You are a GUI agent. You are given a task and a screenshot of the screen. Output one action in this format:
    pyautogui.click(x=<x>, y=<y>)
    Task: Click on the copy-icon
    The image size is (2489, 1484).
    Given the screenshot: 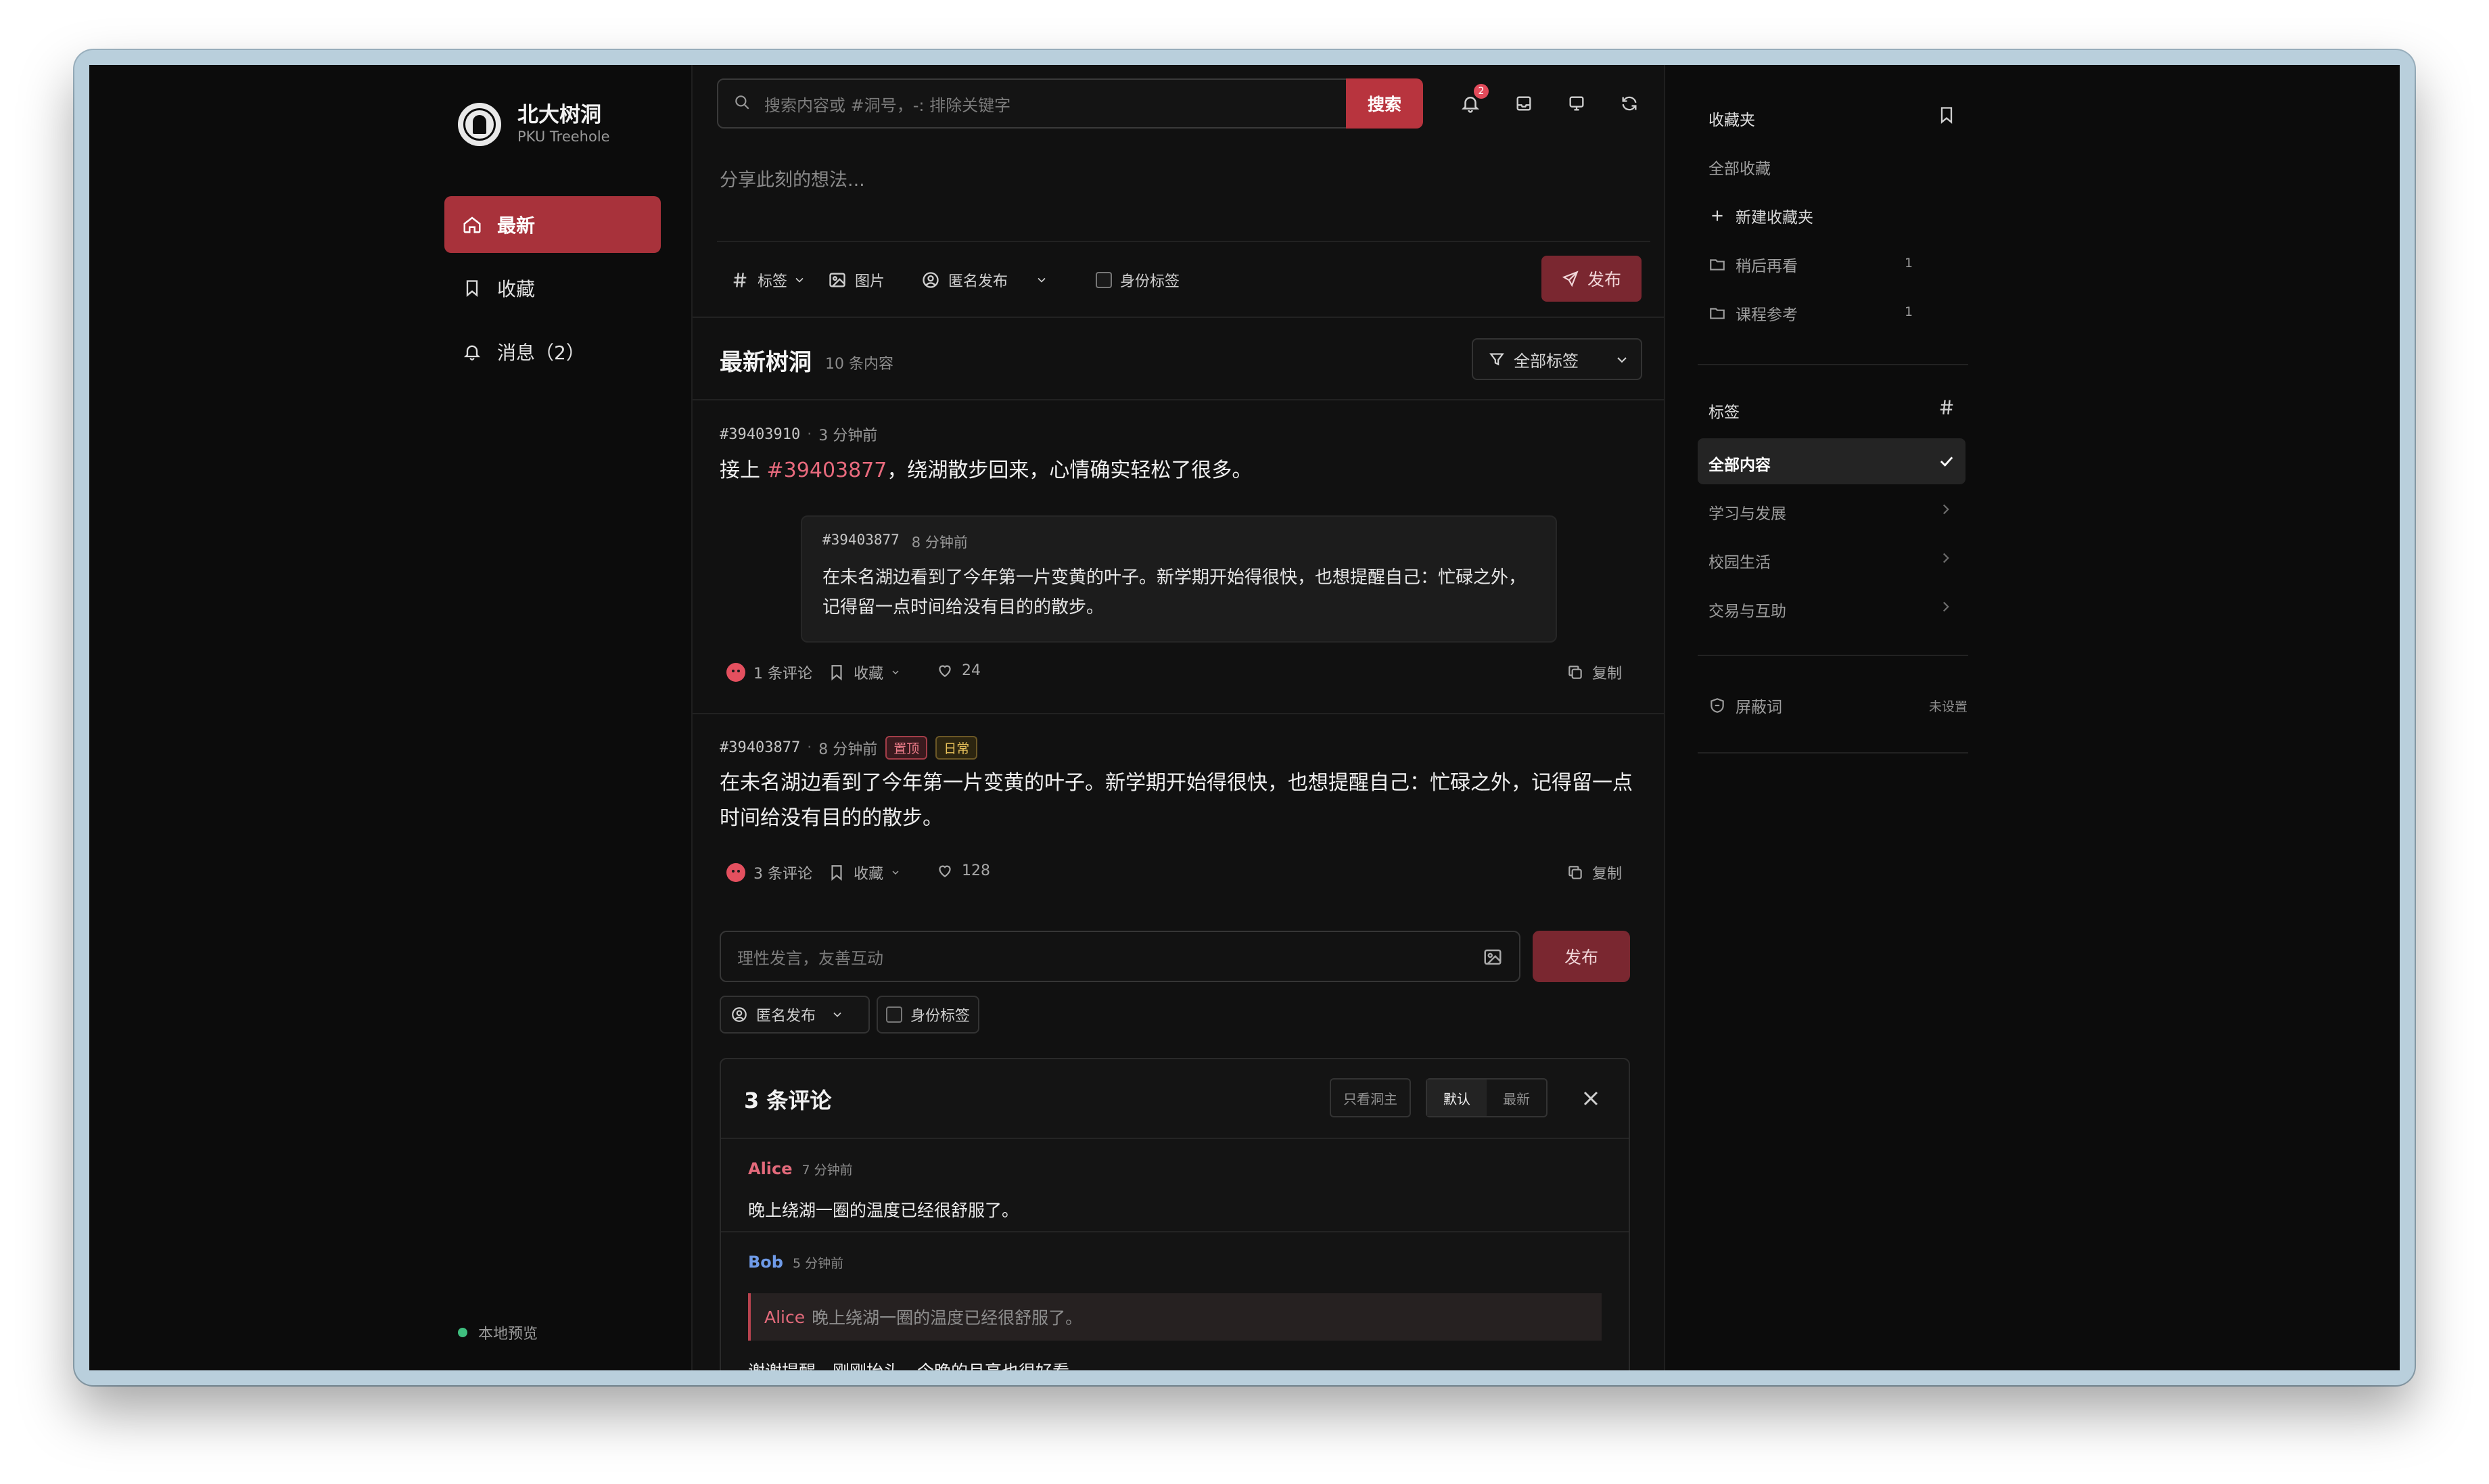 What is the action you would take?
    pyautogui.click(x=1575, y=673)
    